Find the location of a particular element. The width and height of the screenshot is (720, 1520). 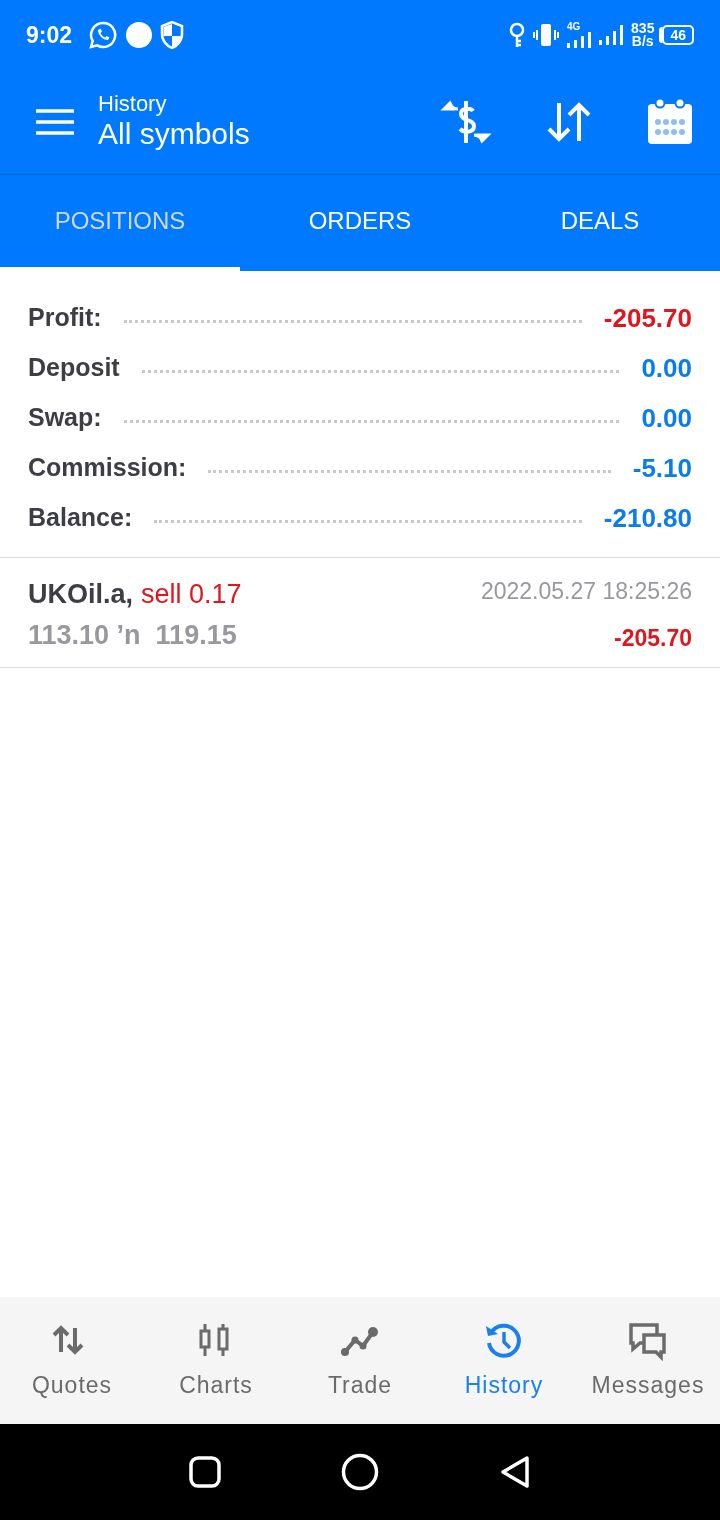

menu-button is located at coordinates (55, 122).